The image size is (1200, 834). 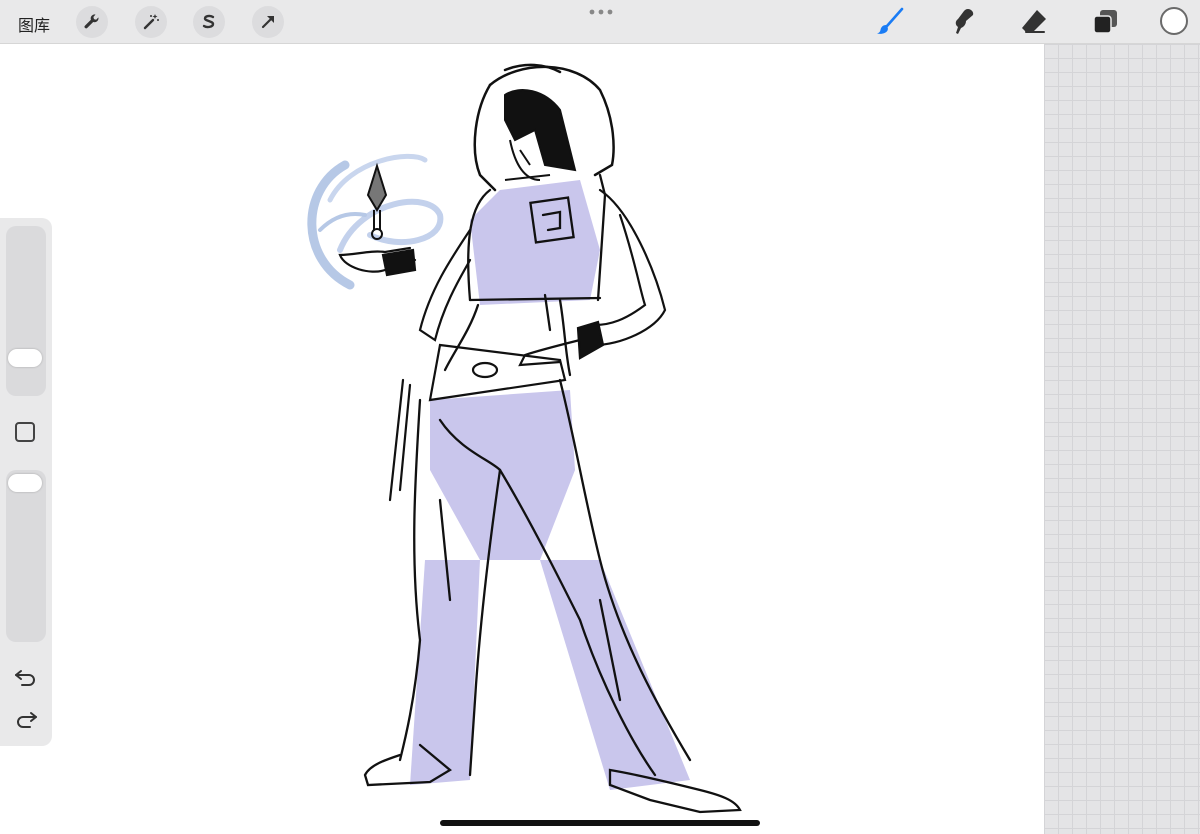 What do you see at coordinates (1122, 439) in the screenshot?
I see `canvas-background-grid` at bounding box center [1122, 439].